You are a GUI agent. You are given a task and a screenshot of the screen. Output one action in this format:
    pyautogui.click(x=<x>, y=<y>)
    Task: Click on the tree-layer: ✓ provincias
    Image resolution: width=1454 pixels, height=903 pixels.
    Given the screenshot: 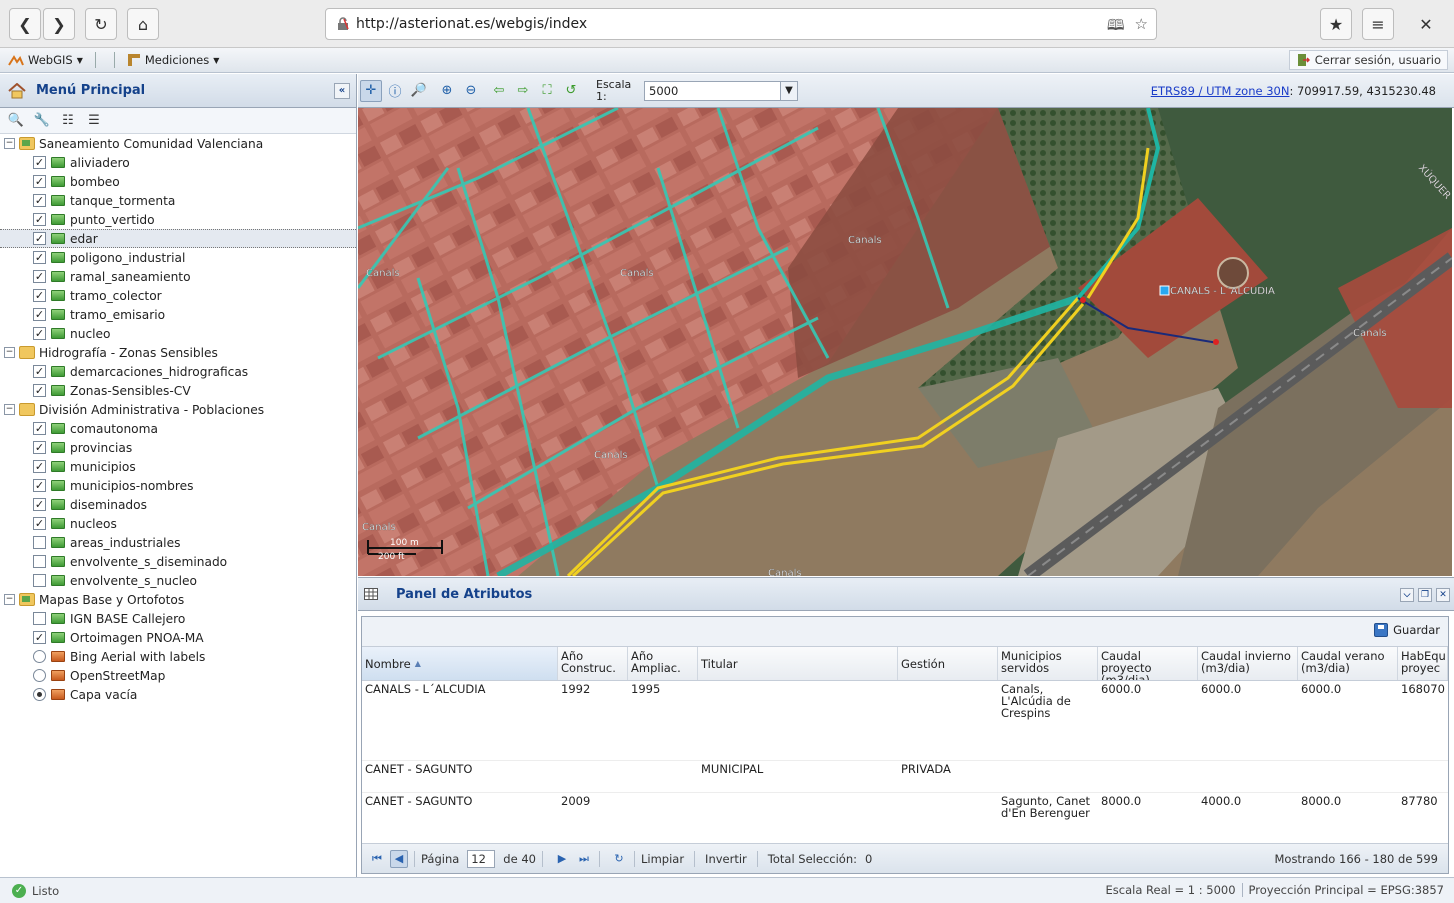 What is the action you would take?
    pyautogui.click(x=178, y=447)
    